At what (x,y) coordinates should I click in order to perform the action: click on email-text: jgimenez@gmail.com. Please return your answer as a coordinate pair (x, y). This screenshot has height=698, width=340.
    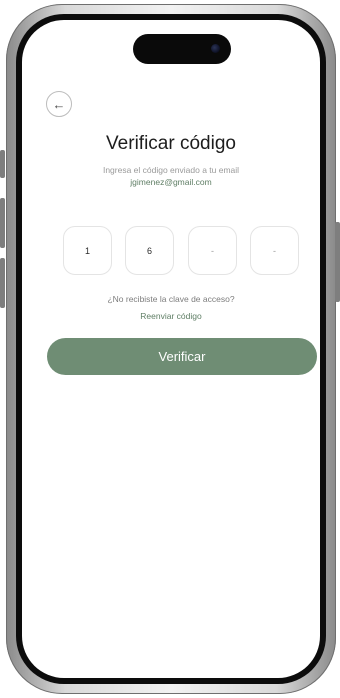
    Looking at the image, I should click on (171, 182).